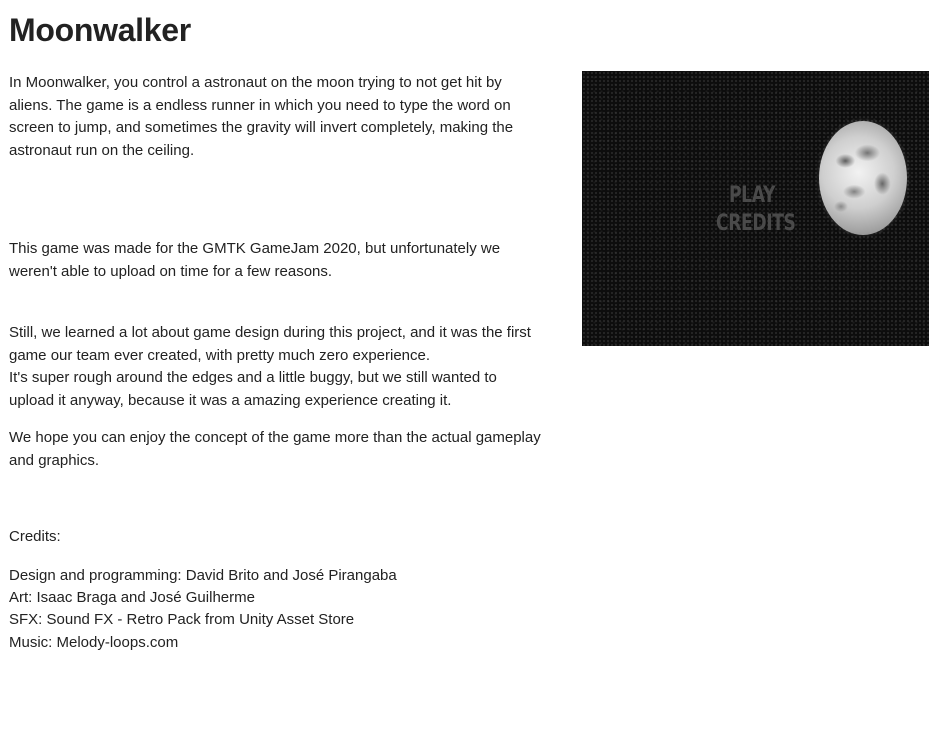  What do you see at coordinates (752, 195) in the screenshot?
I see `screenshot-play-label: PLAY` at bounding box center [752, 195].